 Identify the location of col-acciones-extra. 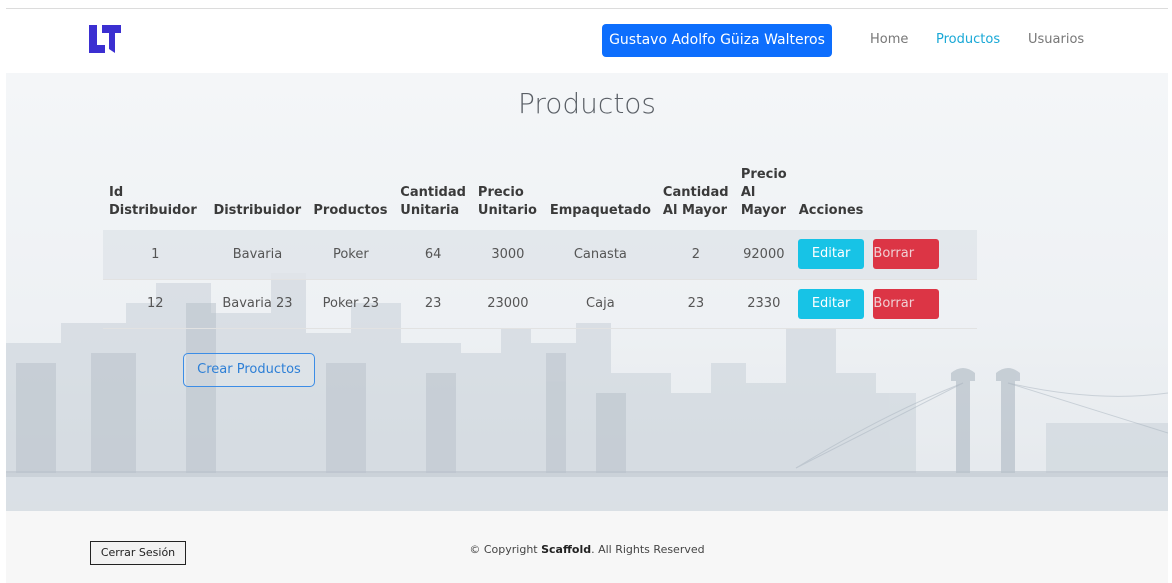
(923, 198).